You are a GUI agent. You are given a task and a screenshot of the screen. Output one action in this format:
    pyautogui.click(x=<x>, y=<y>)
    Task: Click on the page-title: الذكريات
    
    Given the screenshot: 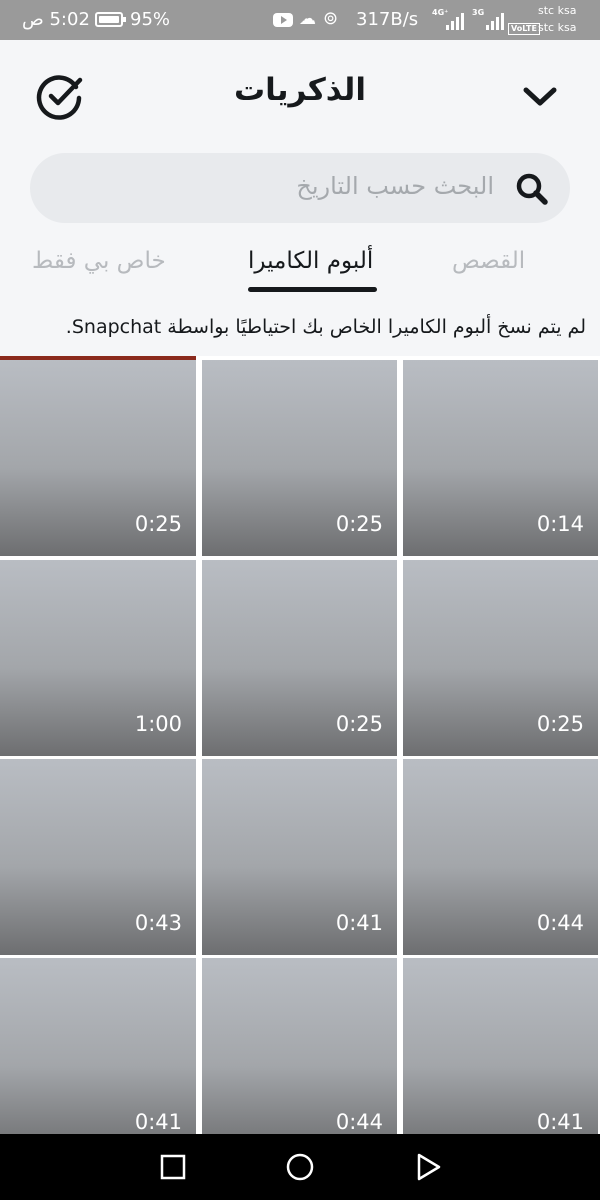 What is the action you would take?
    pyautogui.click(x=300, y=90)
    